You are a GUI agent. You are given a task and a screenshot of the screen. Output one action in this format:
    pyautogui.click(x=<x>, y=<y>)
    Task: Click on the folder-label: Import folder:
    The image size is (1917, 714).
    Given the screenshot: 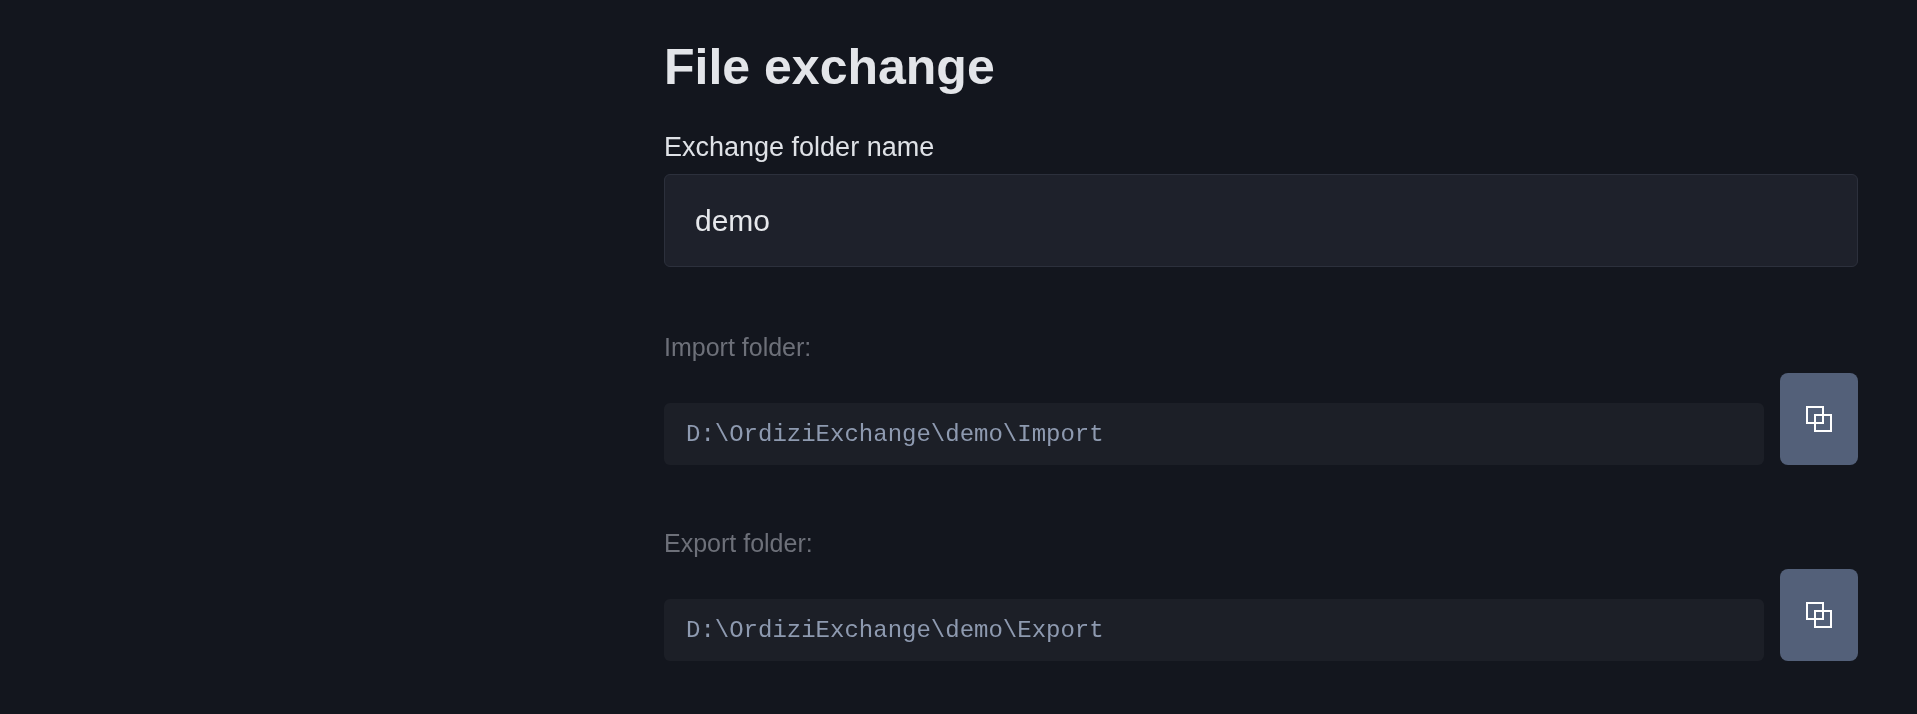 What is the action you would take?
    pyautogui.click(x=738, y=347)
    